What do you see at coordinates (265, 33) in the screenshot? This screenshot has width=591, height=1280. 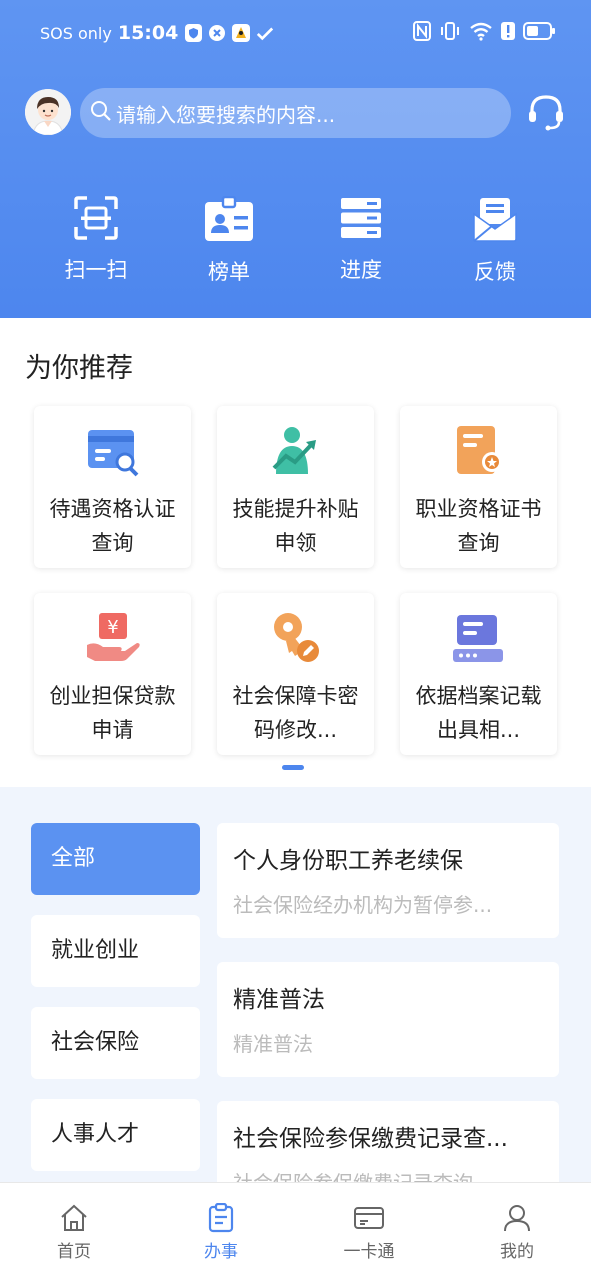 I see `check-app-icon` at bounding box center [265, 33].